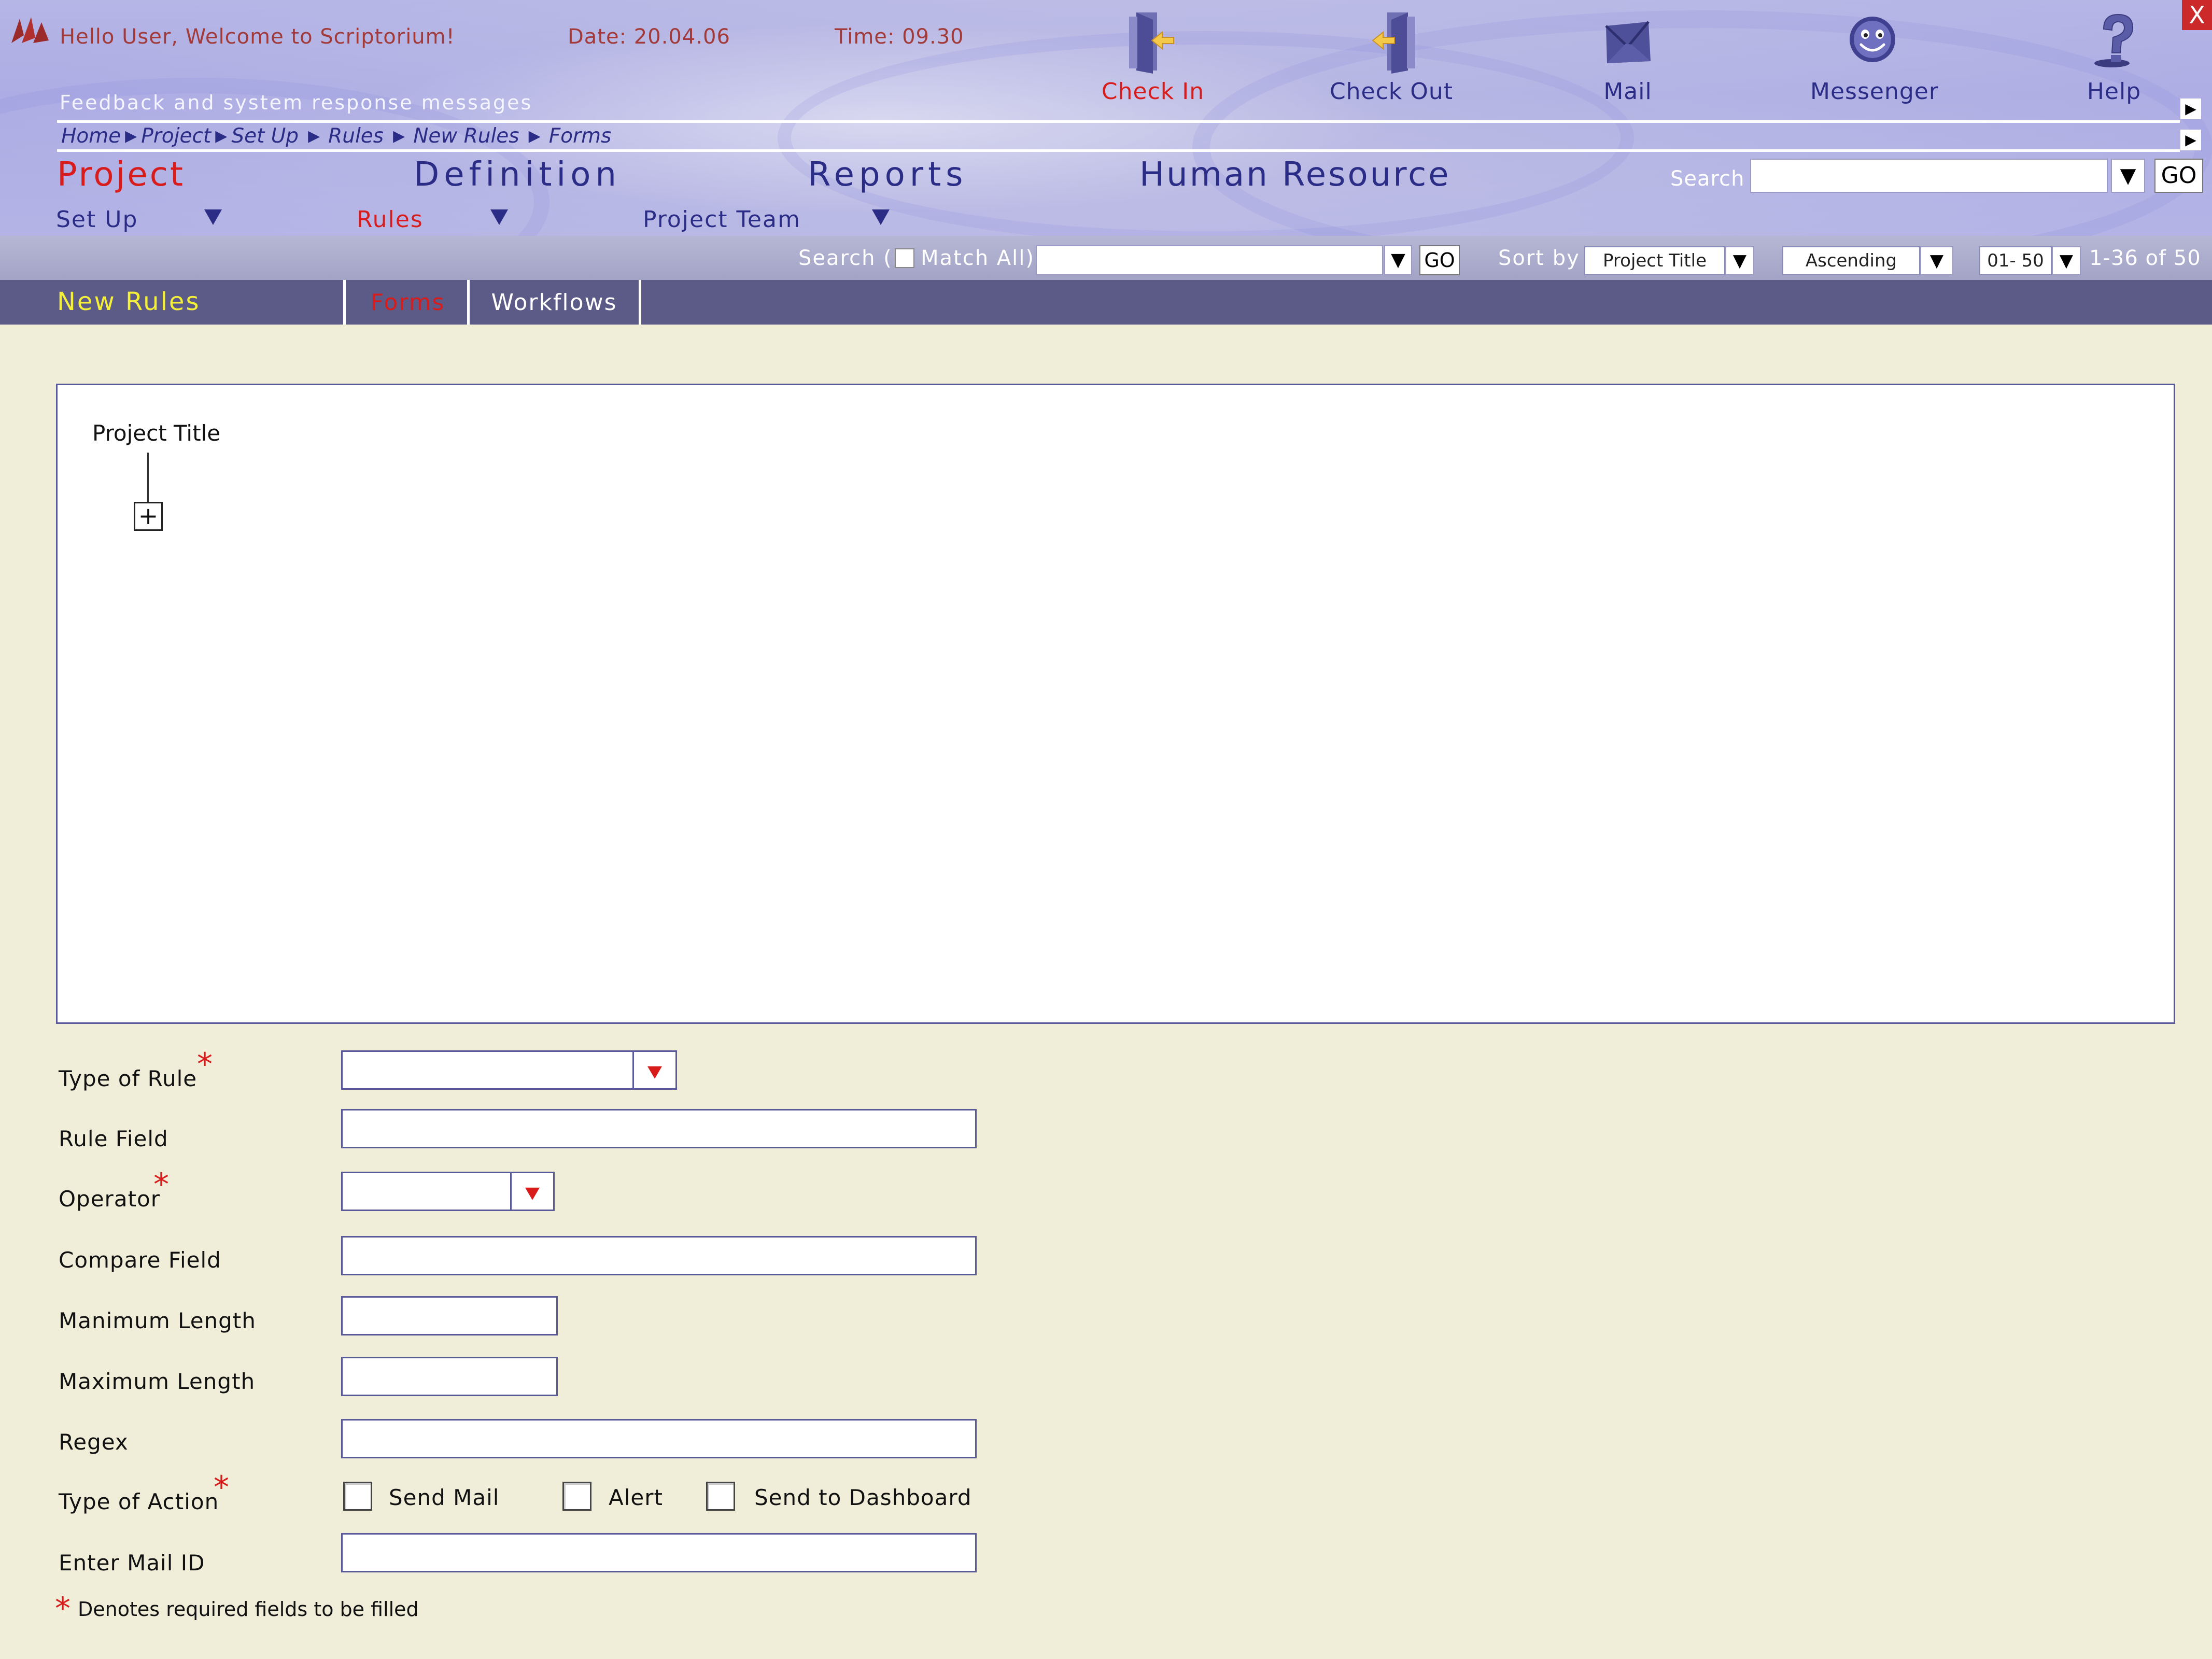 The height and width of the screenshot is (1659, 2212). Describe the element at coordinates (554, 303) in the screenshot. I see `tab-workflows: Workflows` at that location.